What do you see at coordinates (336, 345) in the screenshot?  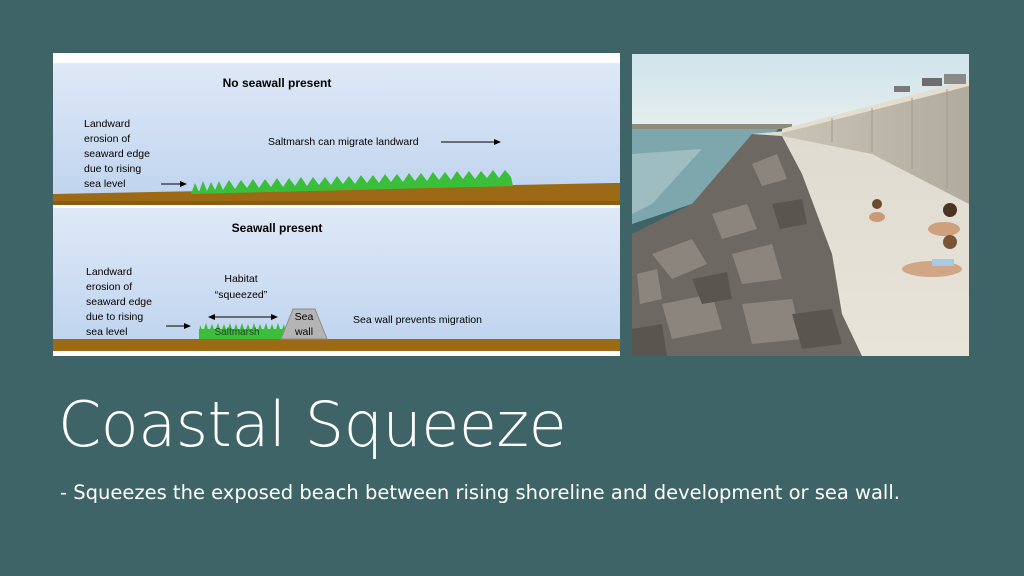 I see `bottom-ground` at bounding box center [336, 345].